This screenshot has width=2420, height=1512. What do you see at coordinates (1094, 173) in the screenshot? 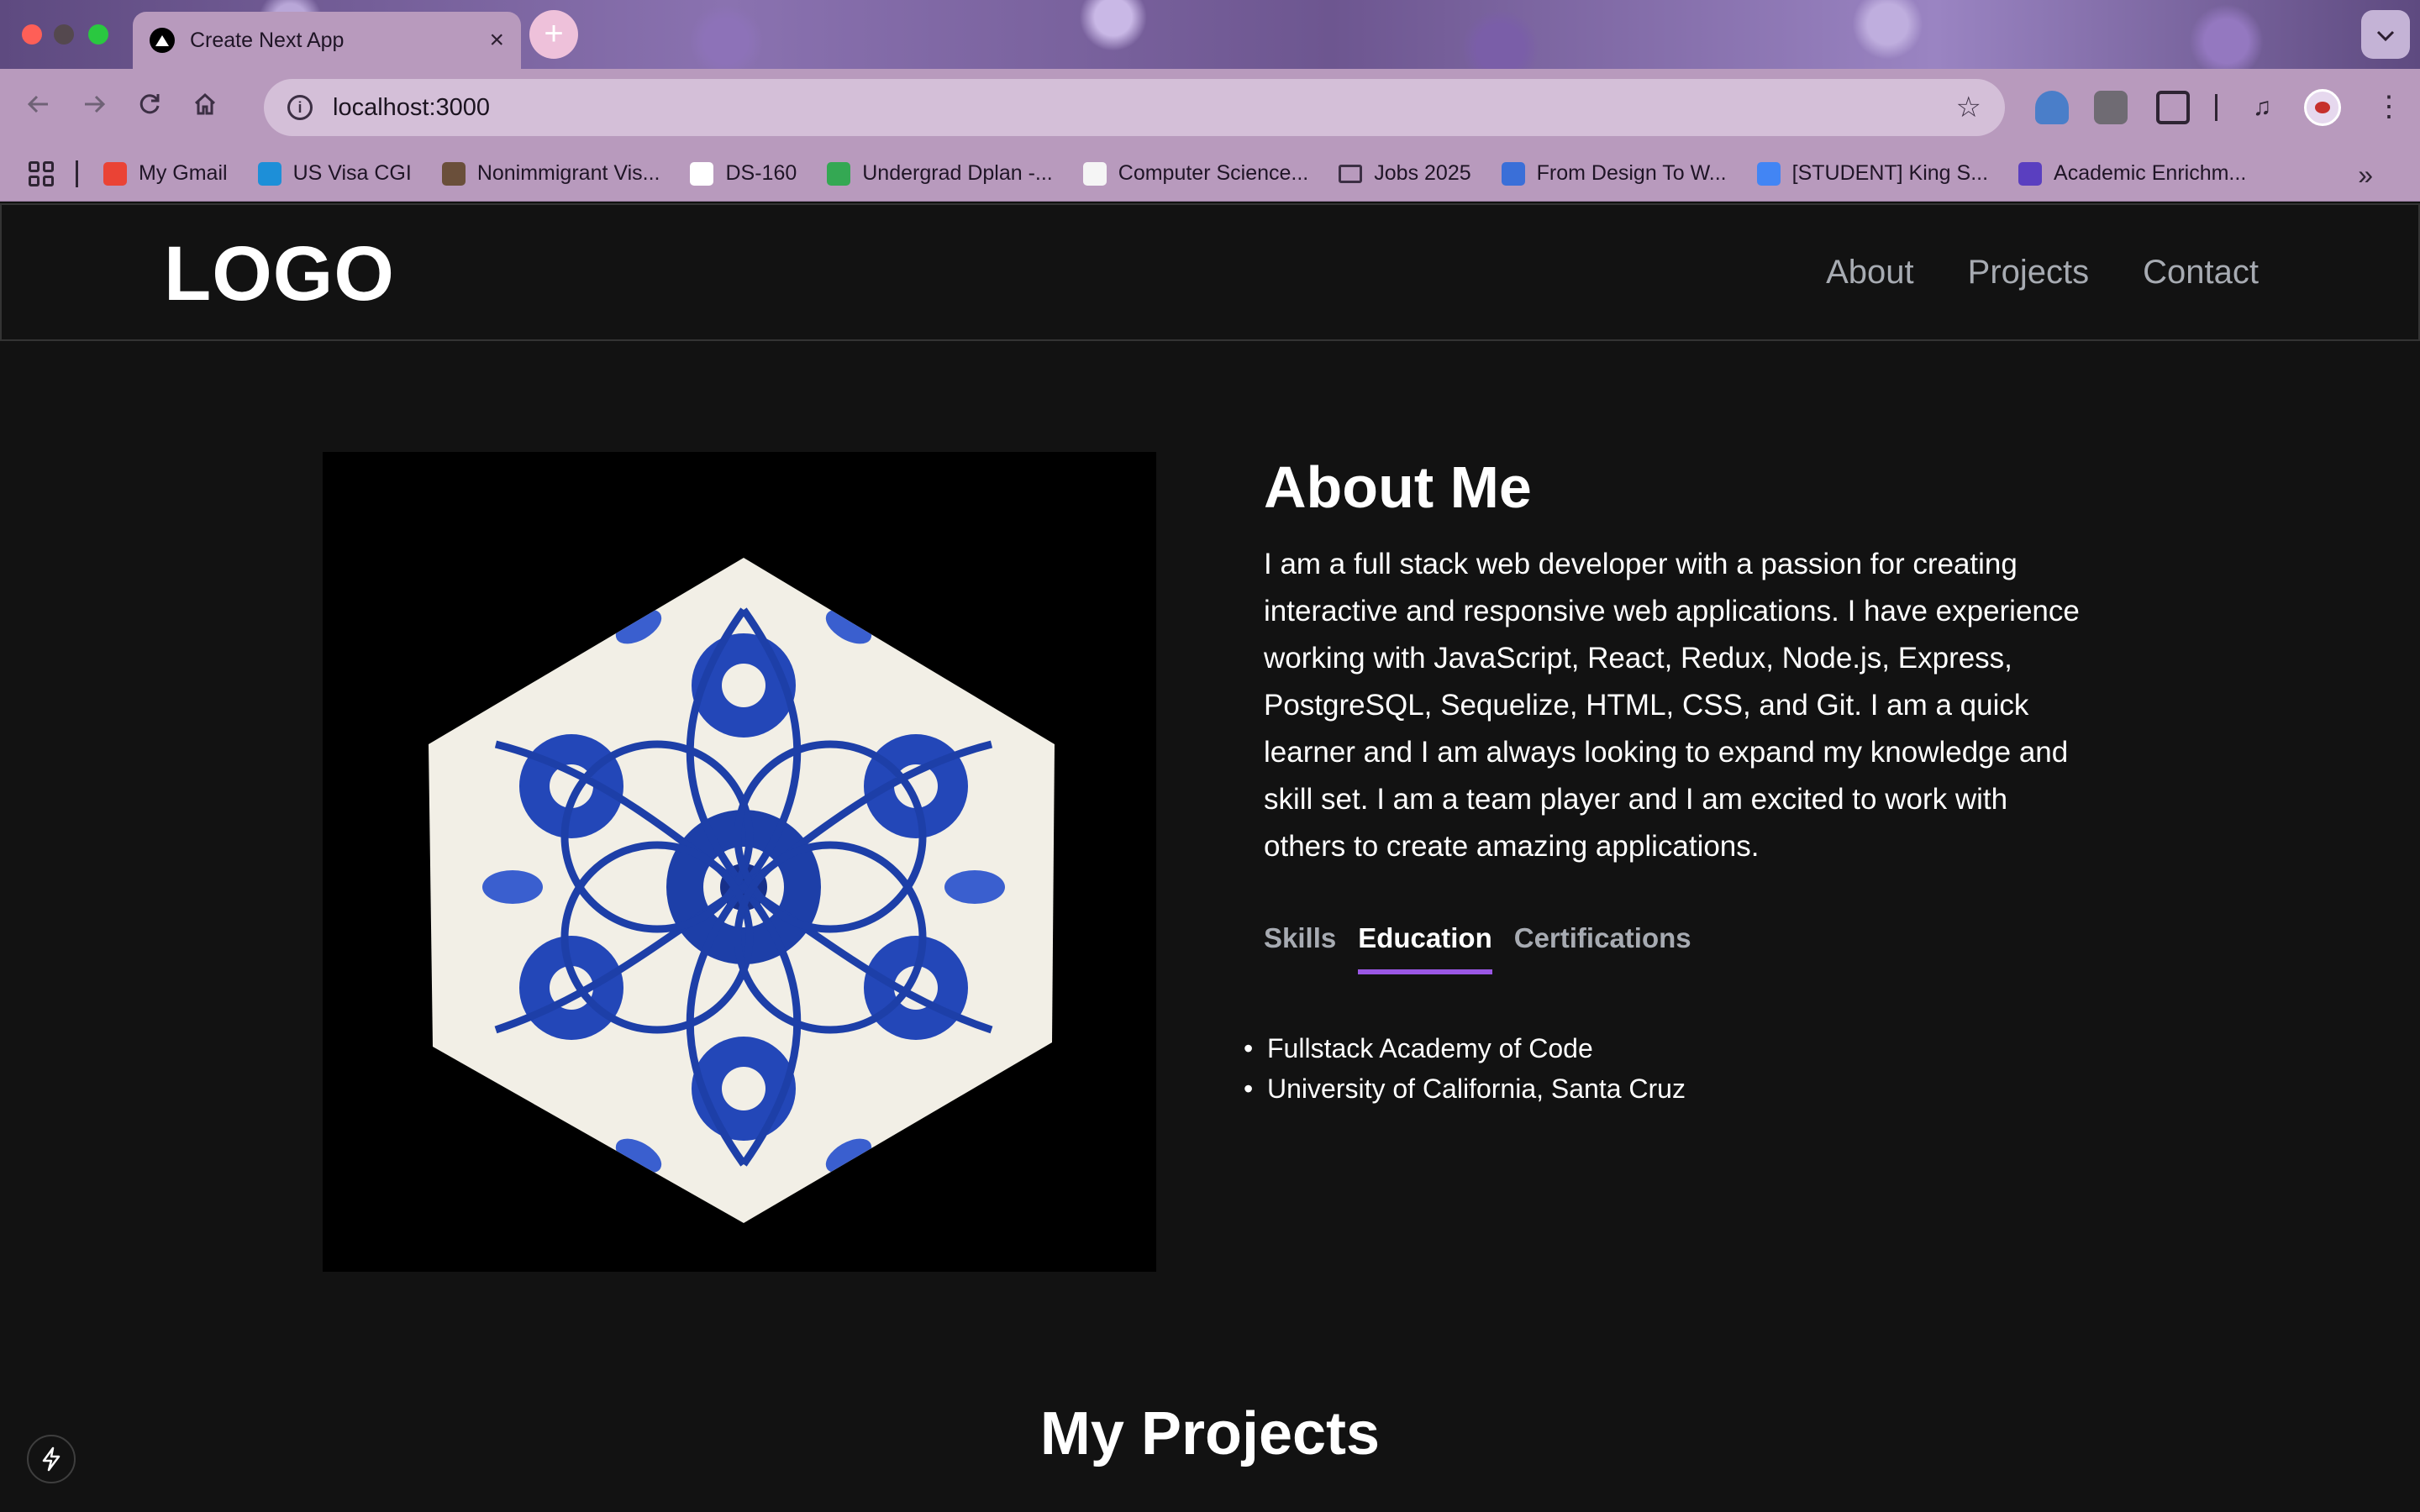
I see `doc-icon` at bounding box center [1094, 173].